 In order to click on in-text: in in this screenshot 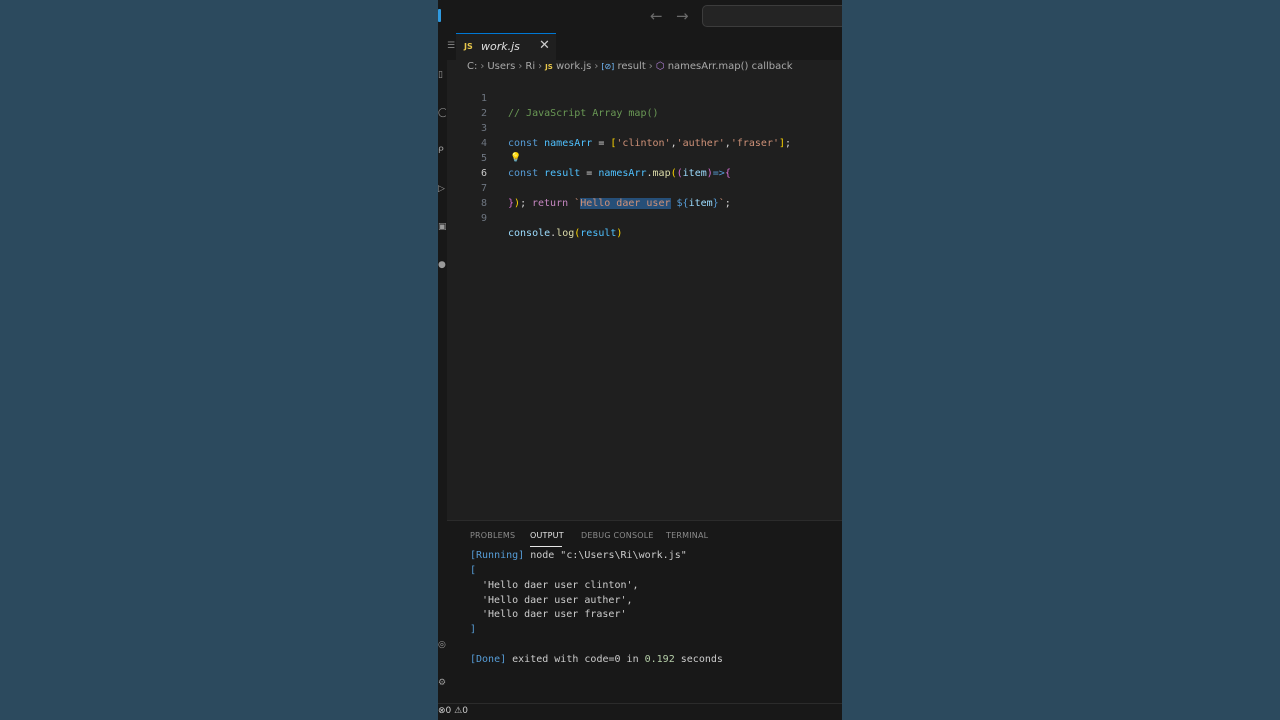, I will do `click(632, 659)`.